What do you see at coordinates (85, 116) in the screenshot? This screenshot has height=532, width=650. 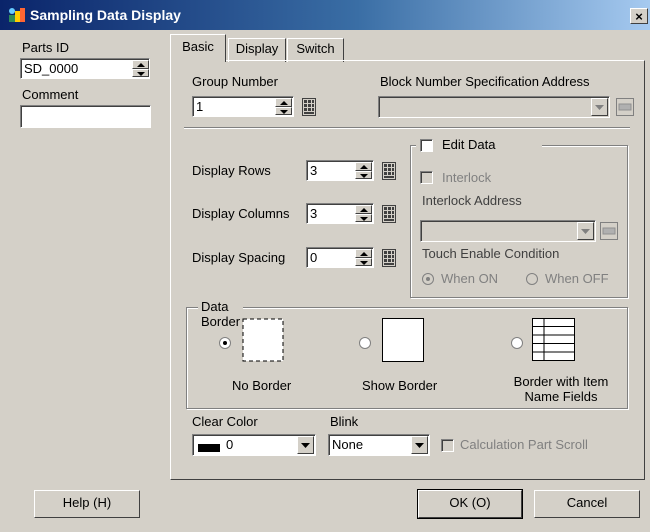 I see `comment-field` at bounding box center [85, 116].